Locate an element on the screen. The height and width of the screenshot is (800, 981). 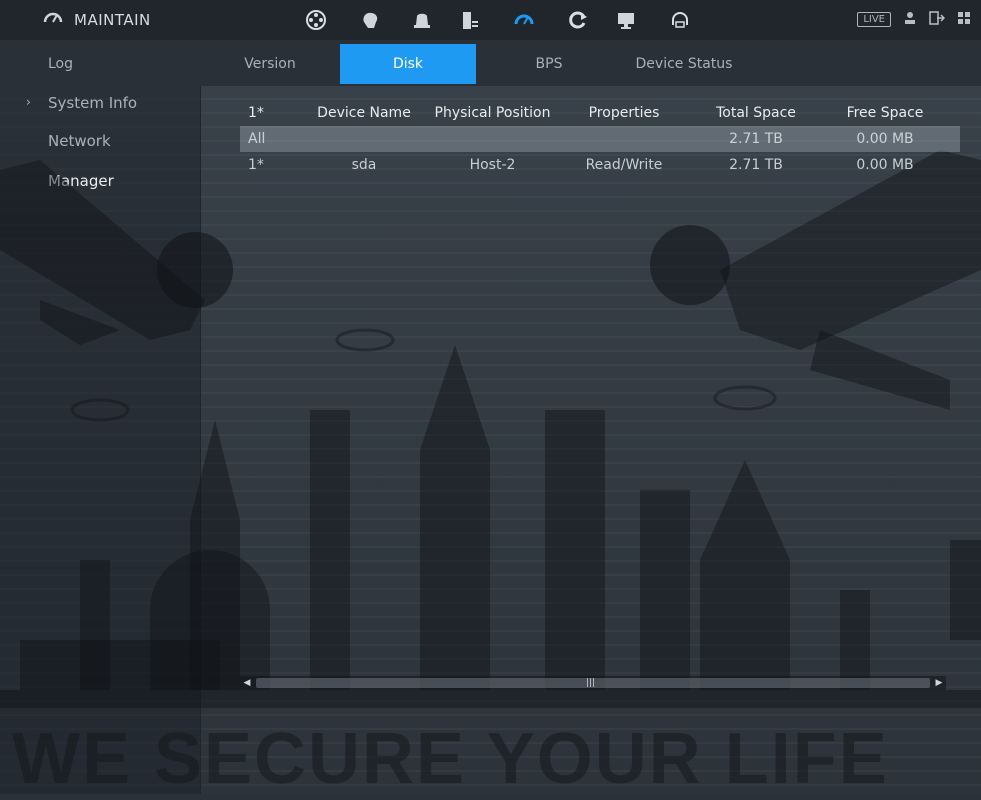
scrollbar-thumb: ||| is located at coordinates (593, 683).